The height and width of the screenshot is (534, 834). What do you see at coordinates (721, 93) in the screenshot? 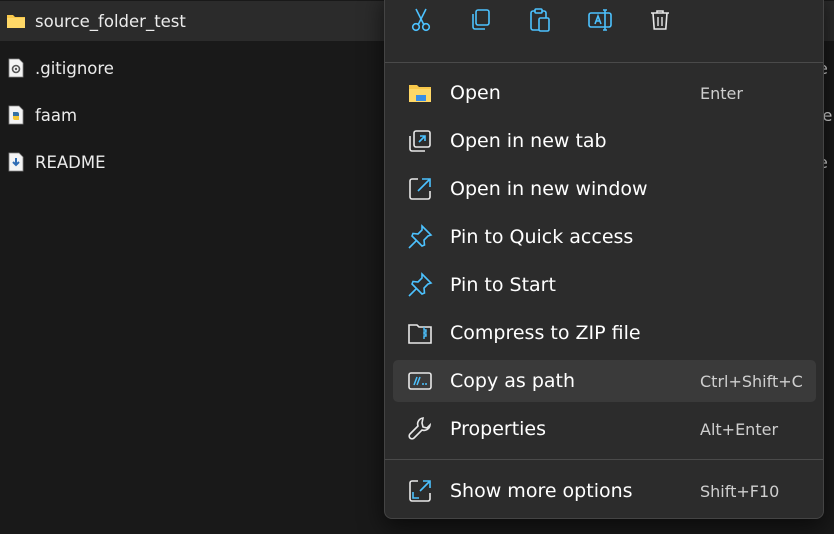
I see `menu-item-shortcut: Enter` at bounding box center [721, 93].